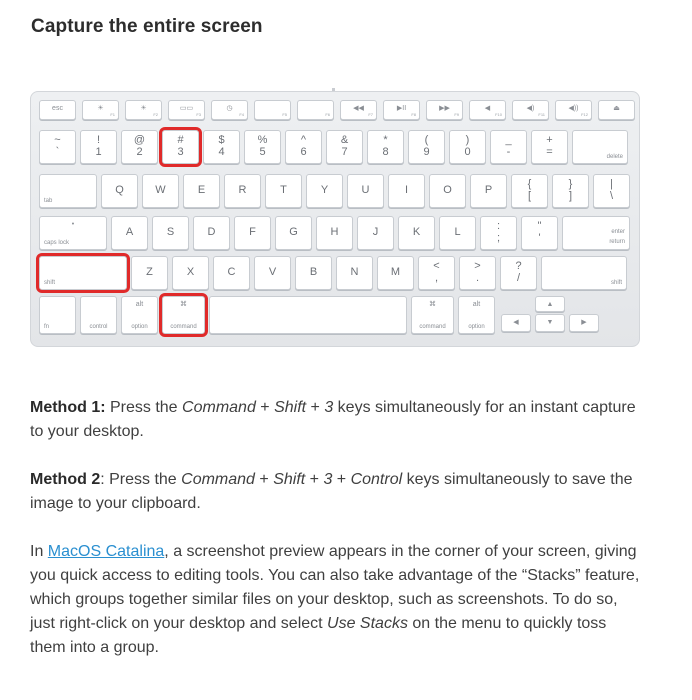  Describe the element at coordinates (119, 191) in the screenshot. I see `key-q: Q` at that location.